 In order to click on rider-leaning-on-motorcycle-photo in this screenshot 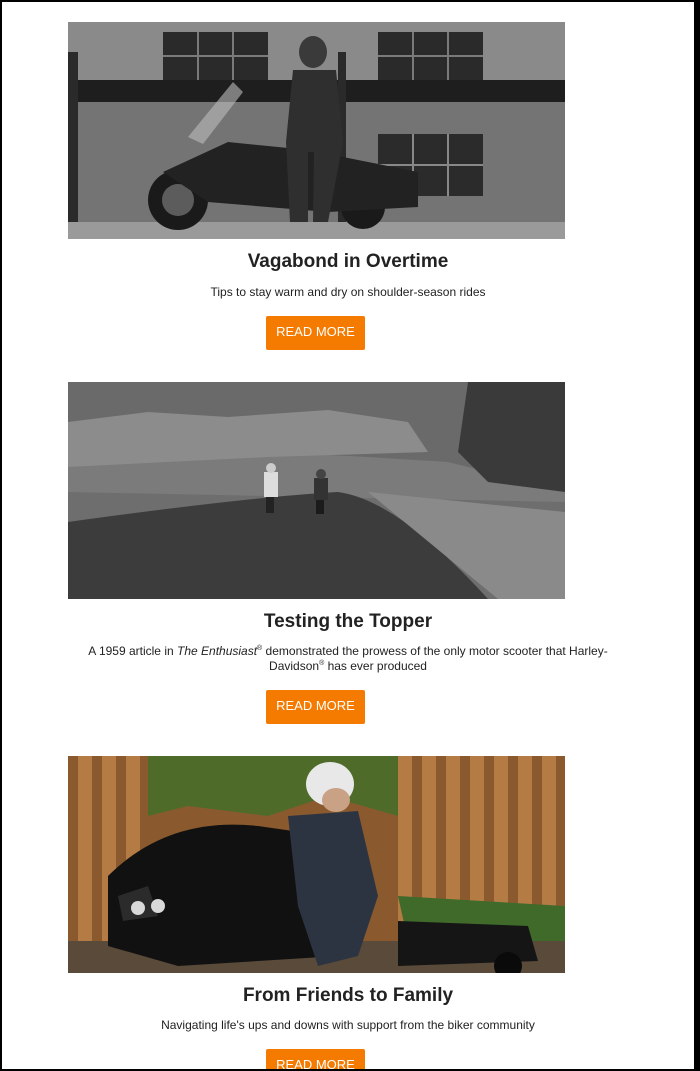, I will do `click(316, 130)`.